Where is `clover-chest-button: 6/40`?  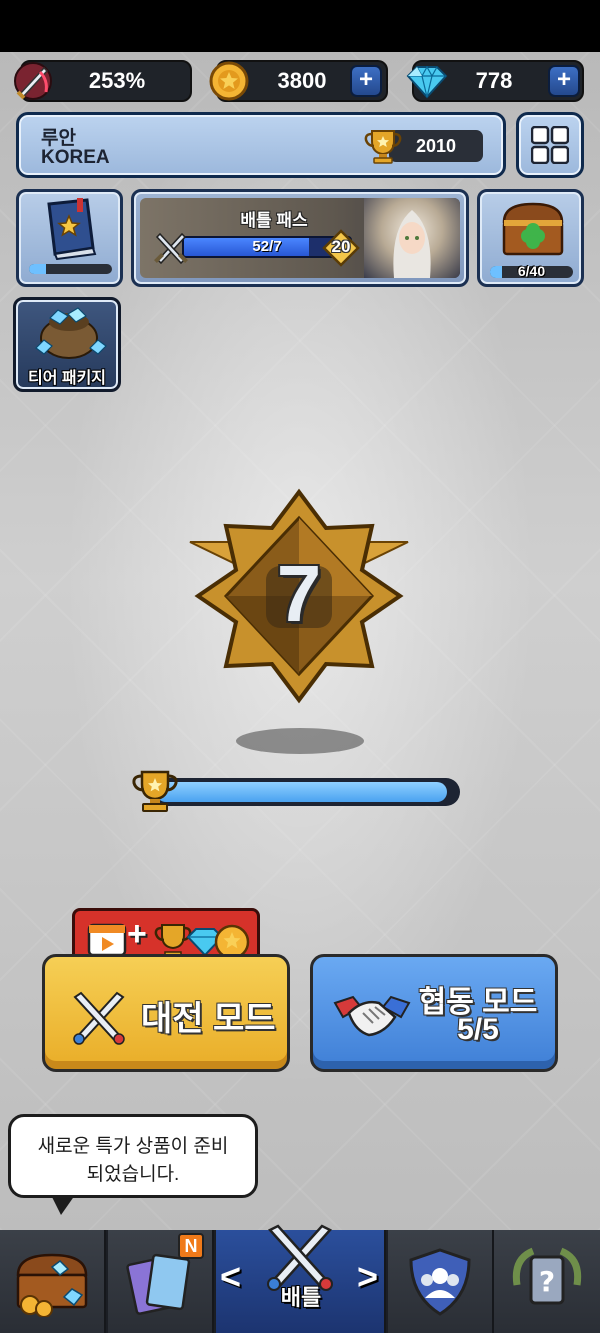 clover-chest-button: 6/40 is located at coordinates (530, 238).